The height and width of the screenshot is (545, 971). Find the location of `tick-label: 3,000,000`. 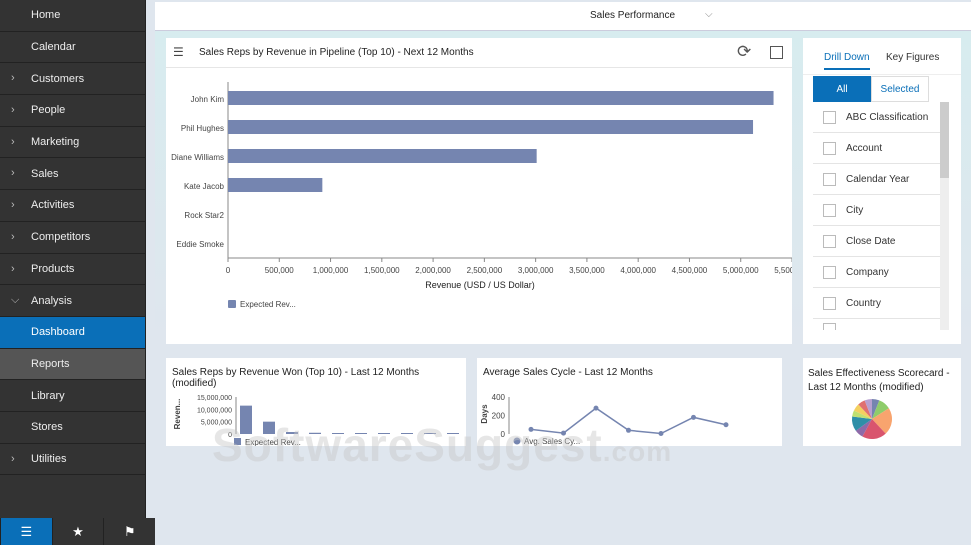

tick-label: 3,000,000 is located at coordinates (536, 270).